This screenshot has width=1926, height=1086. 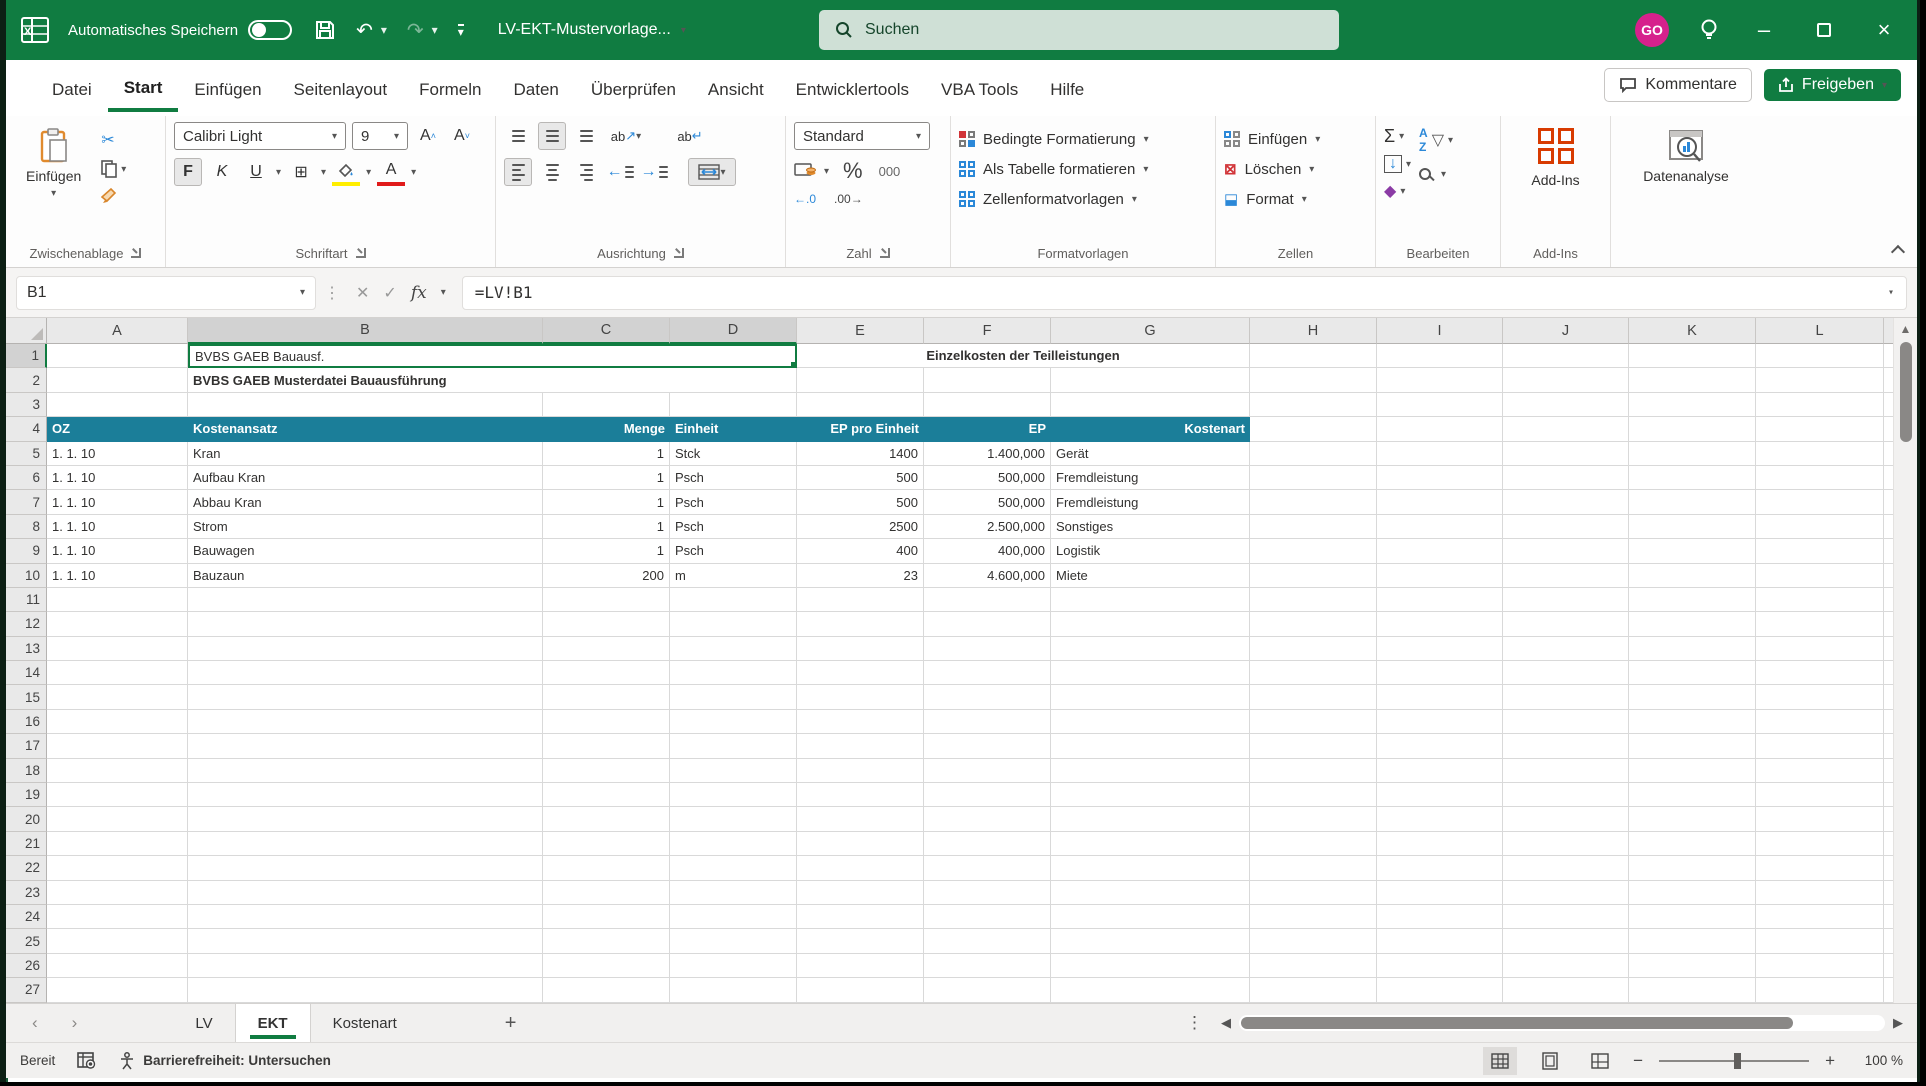 What do you see at coordinates (365, 331) in the screenshot?
I see `column-header-B: B` at bounding box center [365, 331].